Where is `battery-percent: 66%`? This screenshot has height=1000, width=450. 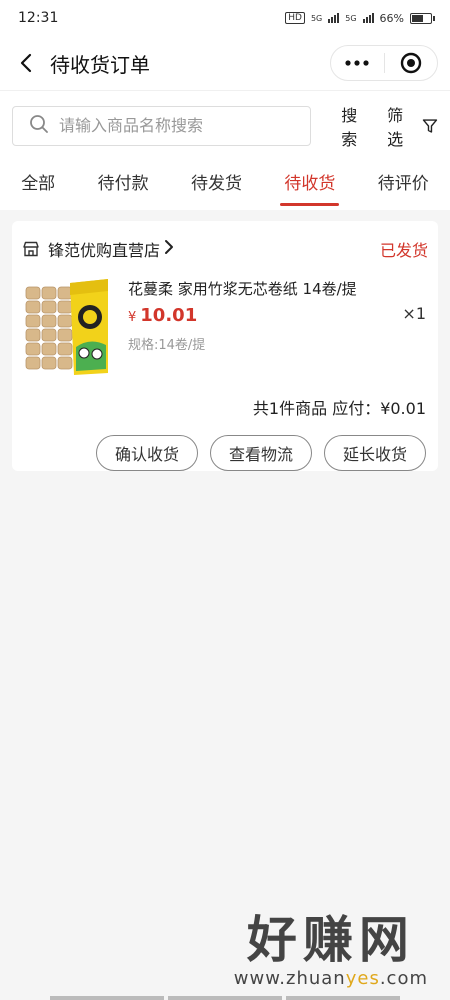
battery-percent: 66% is located at coordinates (391, 18).